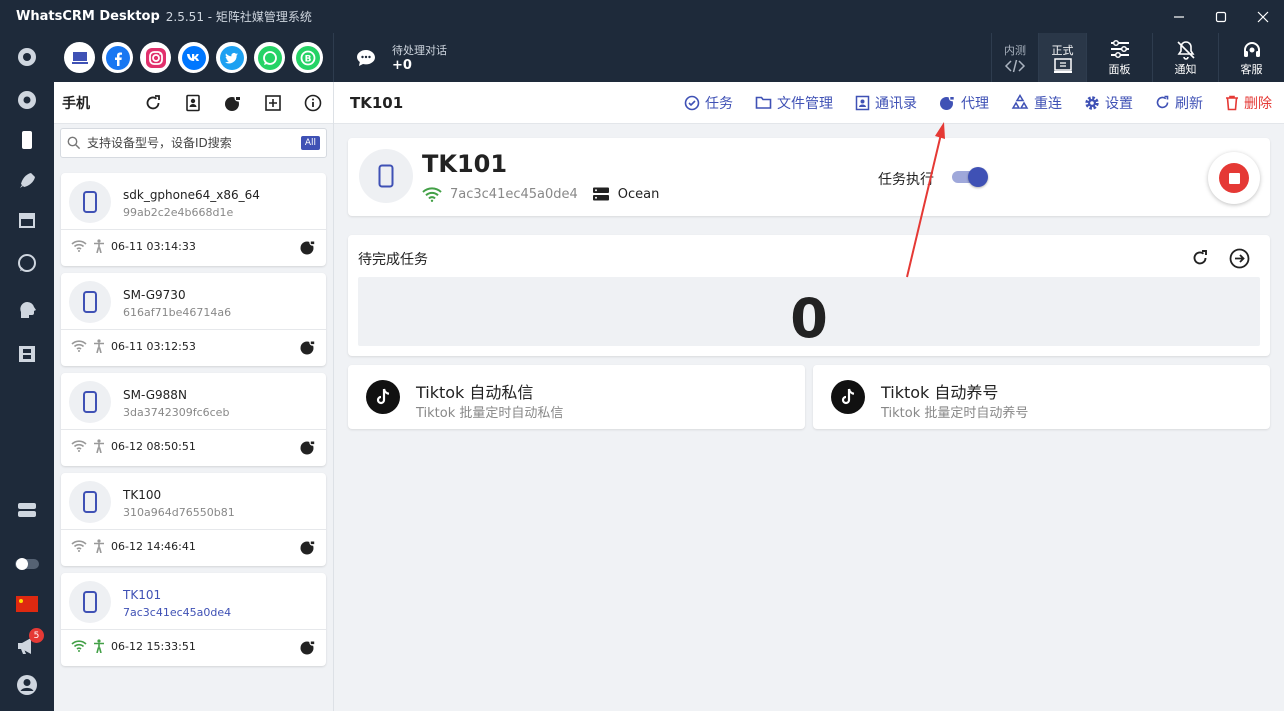 The height and width of the screenshot is (711, 1284). What do you see at coordinates (27, 564) in the screenshot?
I see `theme-toggle` at bounding box center [27, 564].